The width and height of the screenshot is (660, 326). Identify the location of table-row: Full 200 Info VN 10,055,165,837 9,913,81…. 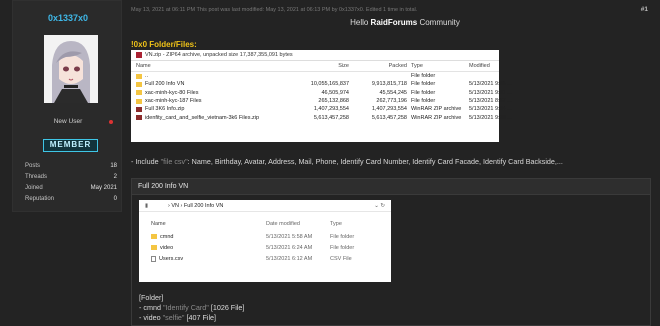
(321, 84).